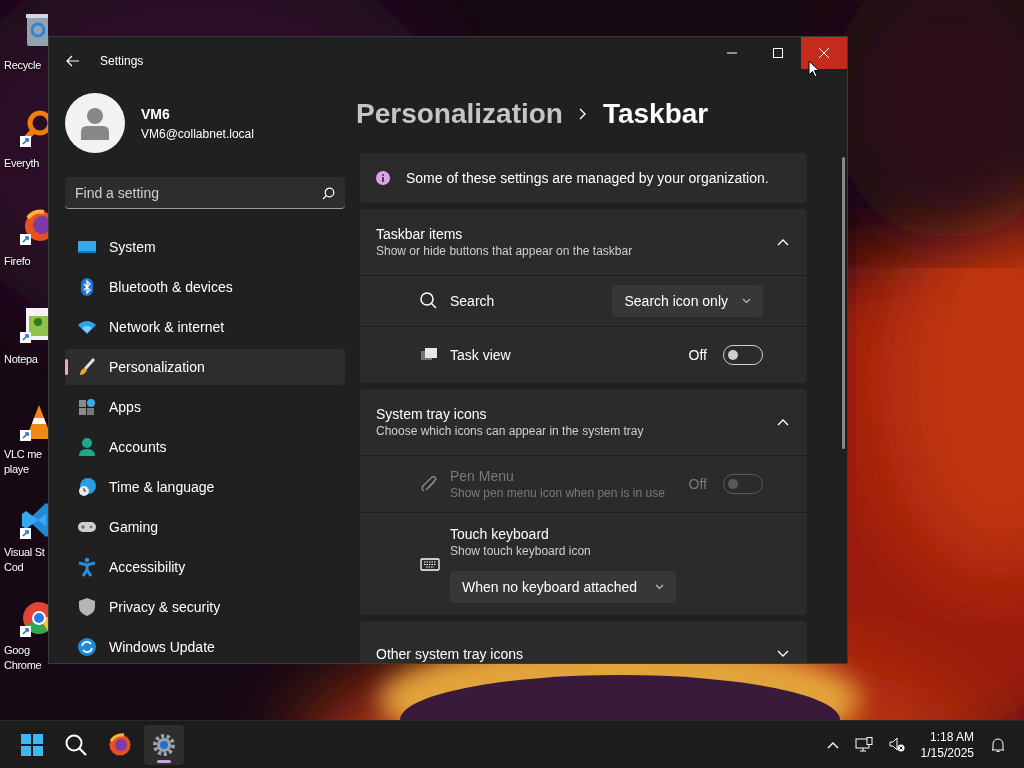 Image resolution: width=1024 pixels, height=768 pixels. I want to click on section-title: System tray icons, so click(432, 414).